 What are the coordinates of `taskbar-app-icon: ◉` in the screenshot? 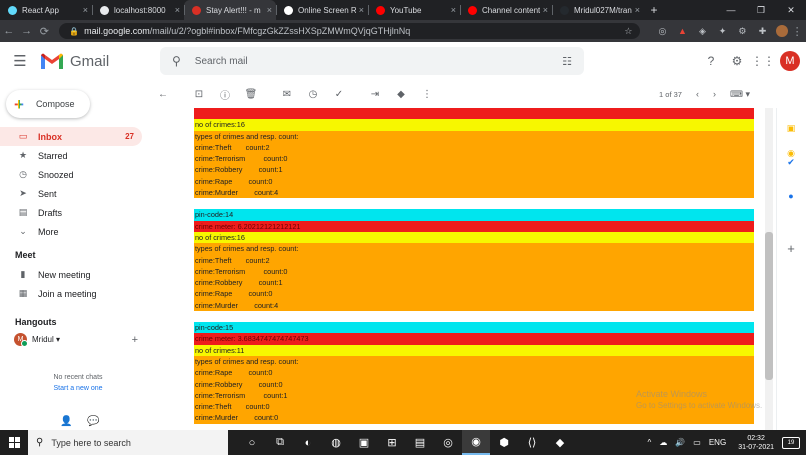 It's located at (476, 442).